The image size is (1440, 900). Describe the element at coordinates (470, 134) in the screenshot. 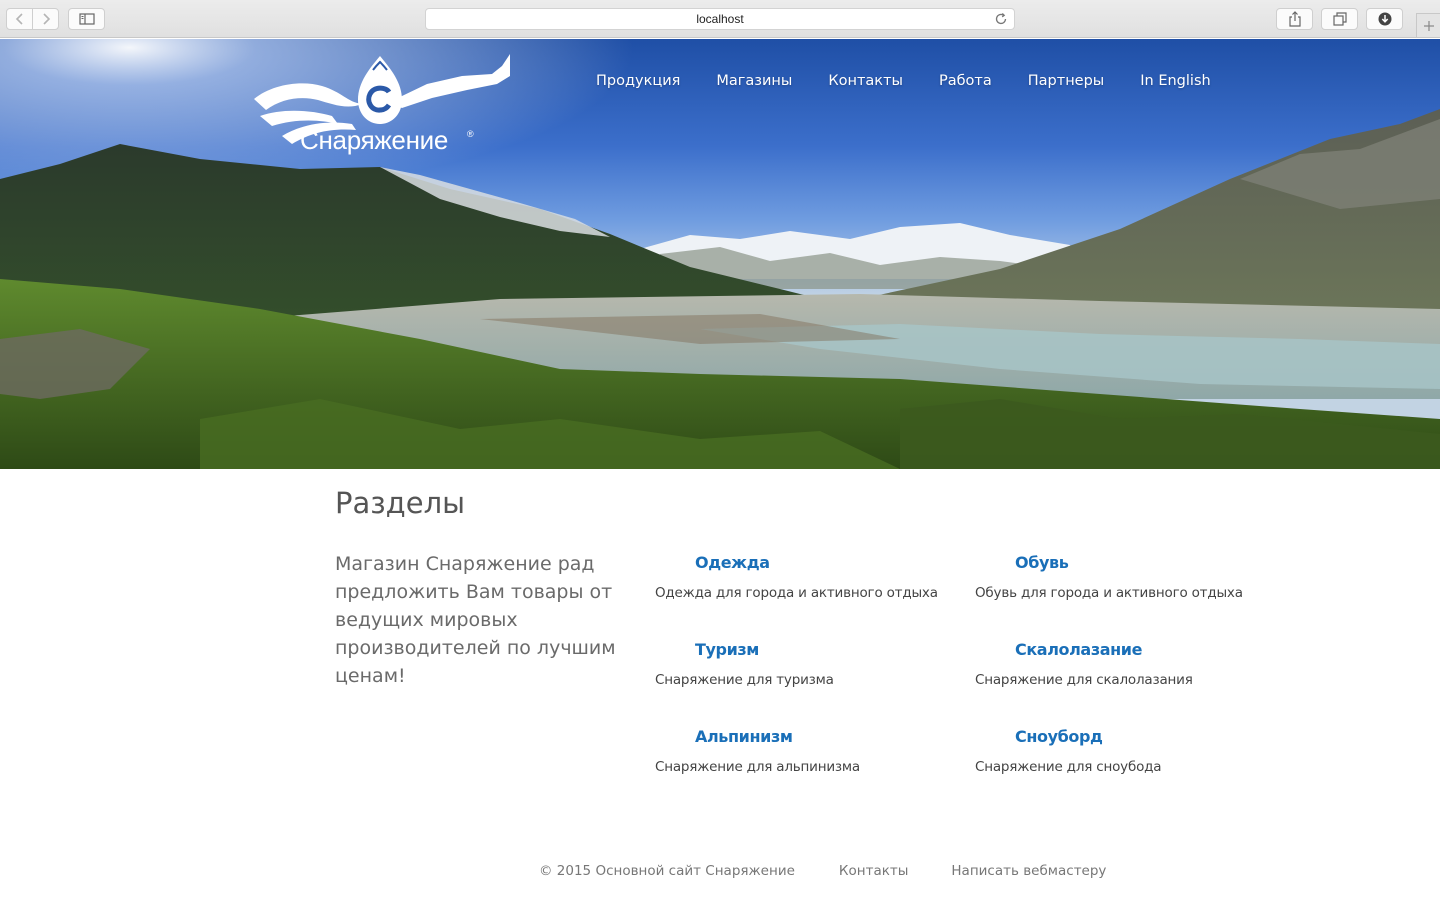

I see `registered-mark: ®` at that location.